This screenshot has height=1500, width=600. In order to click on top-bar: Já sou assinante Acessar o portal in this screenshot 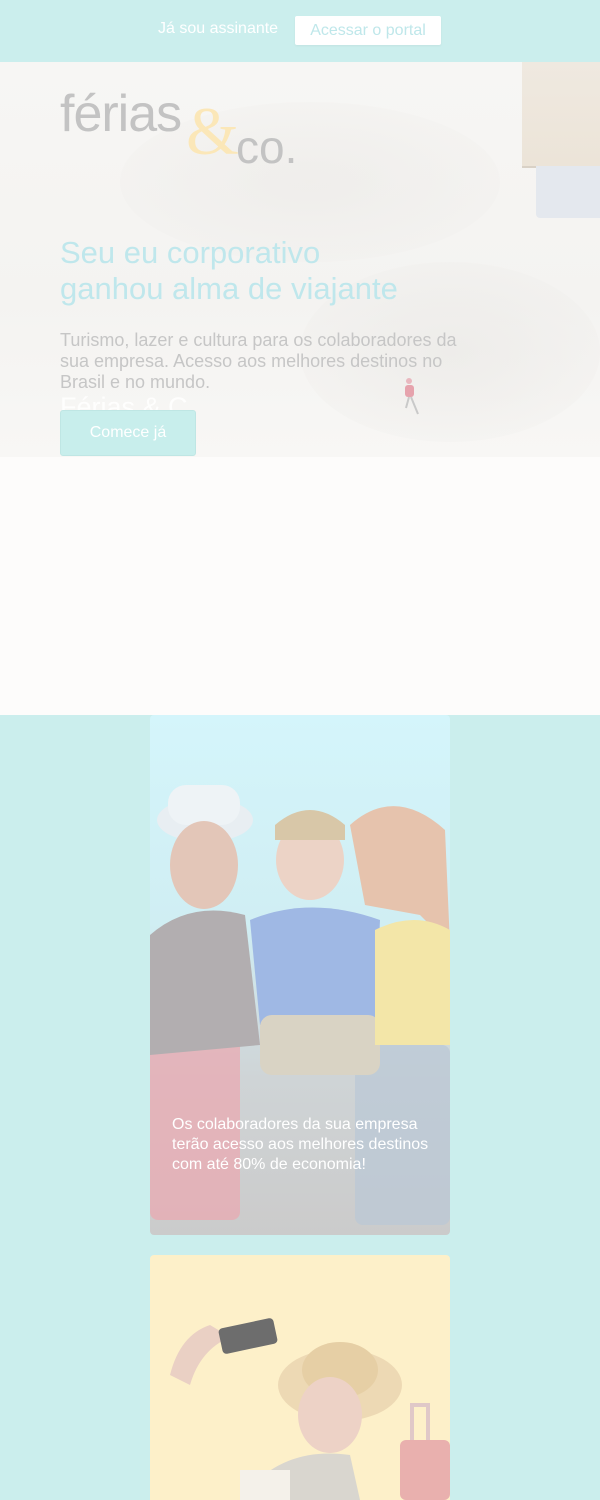, I will do `click(300, 31)`.